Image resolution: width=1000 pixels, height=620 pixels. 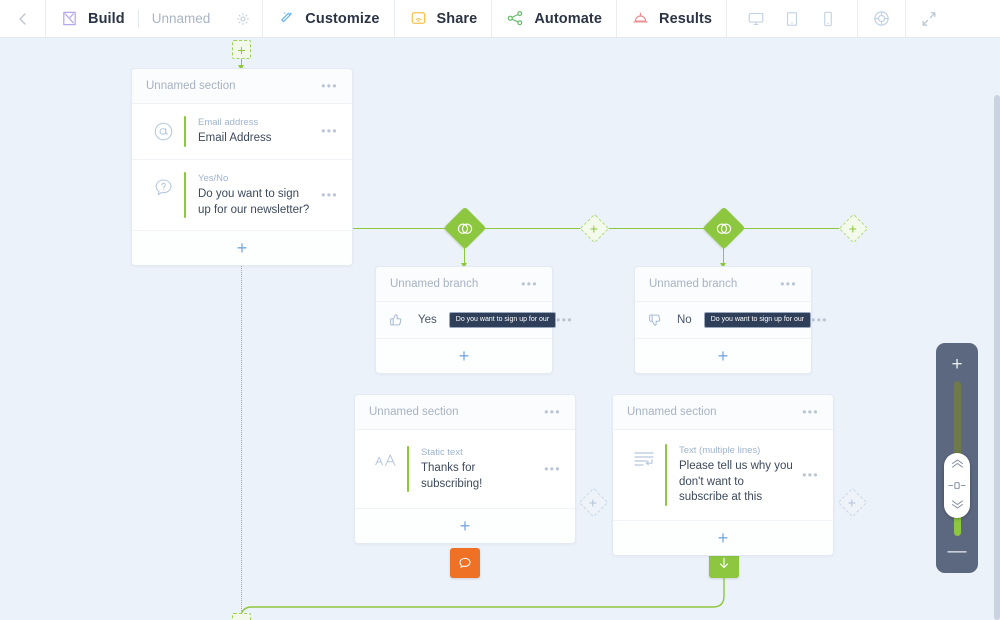 What do you see at coordinates (241, 426) in the screenshot?
I see `connector-line-dotted` at bounding box center [241, 426].